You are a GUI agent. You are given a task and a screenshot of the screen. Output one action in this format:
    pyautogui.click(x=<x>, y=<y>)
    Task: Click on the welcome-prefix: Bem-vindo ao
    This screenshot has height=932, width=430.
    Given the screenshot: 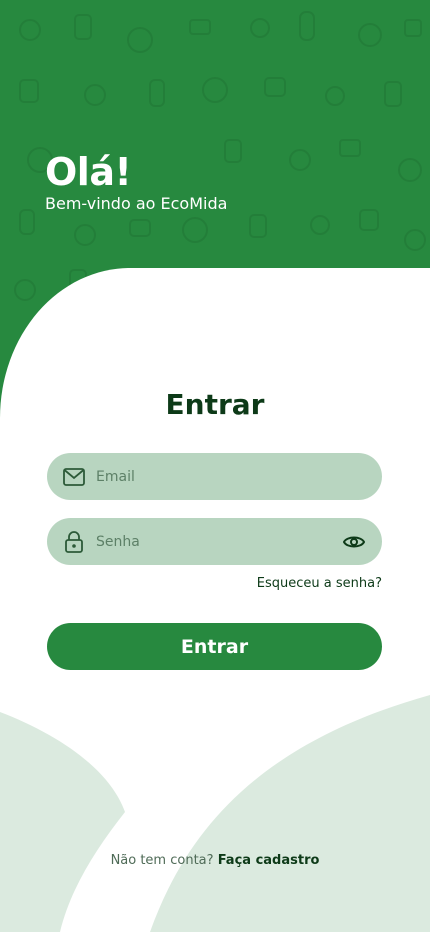 What is the action you would take?
    pyautogui.click(x=103, y=203)
    